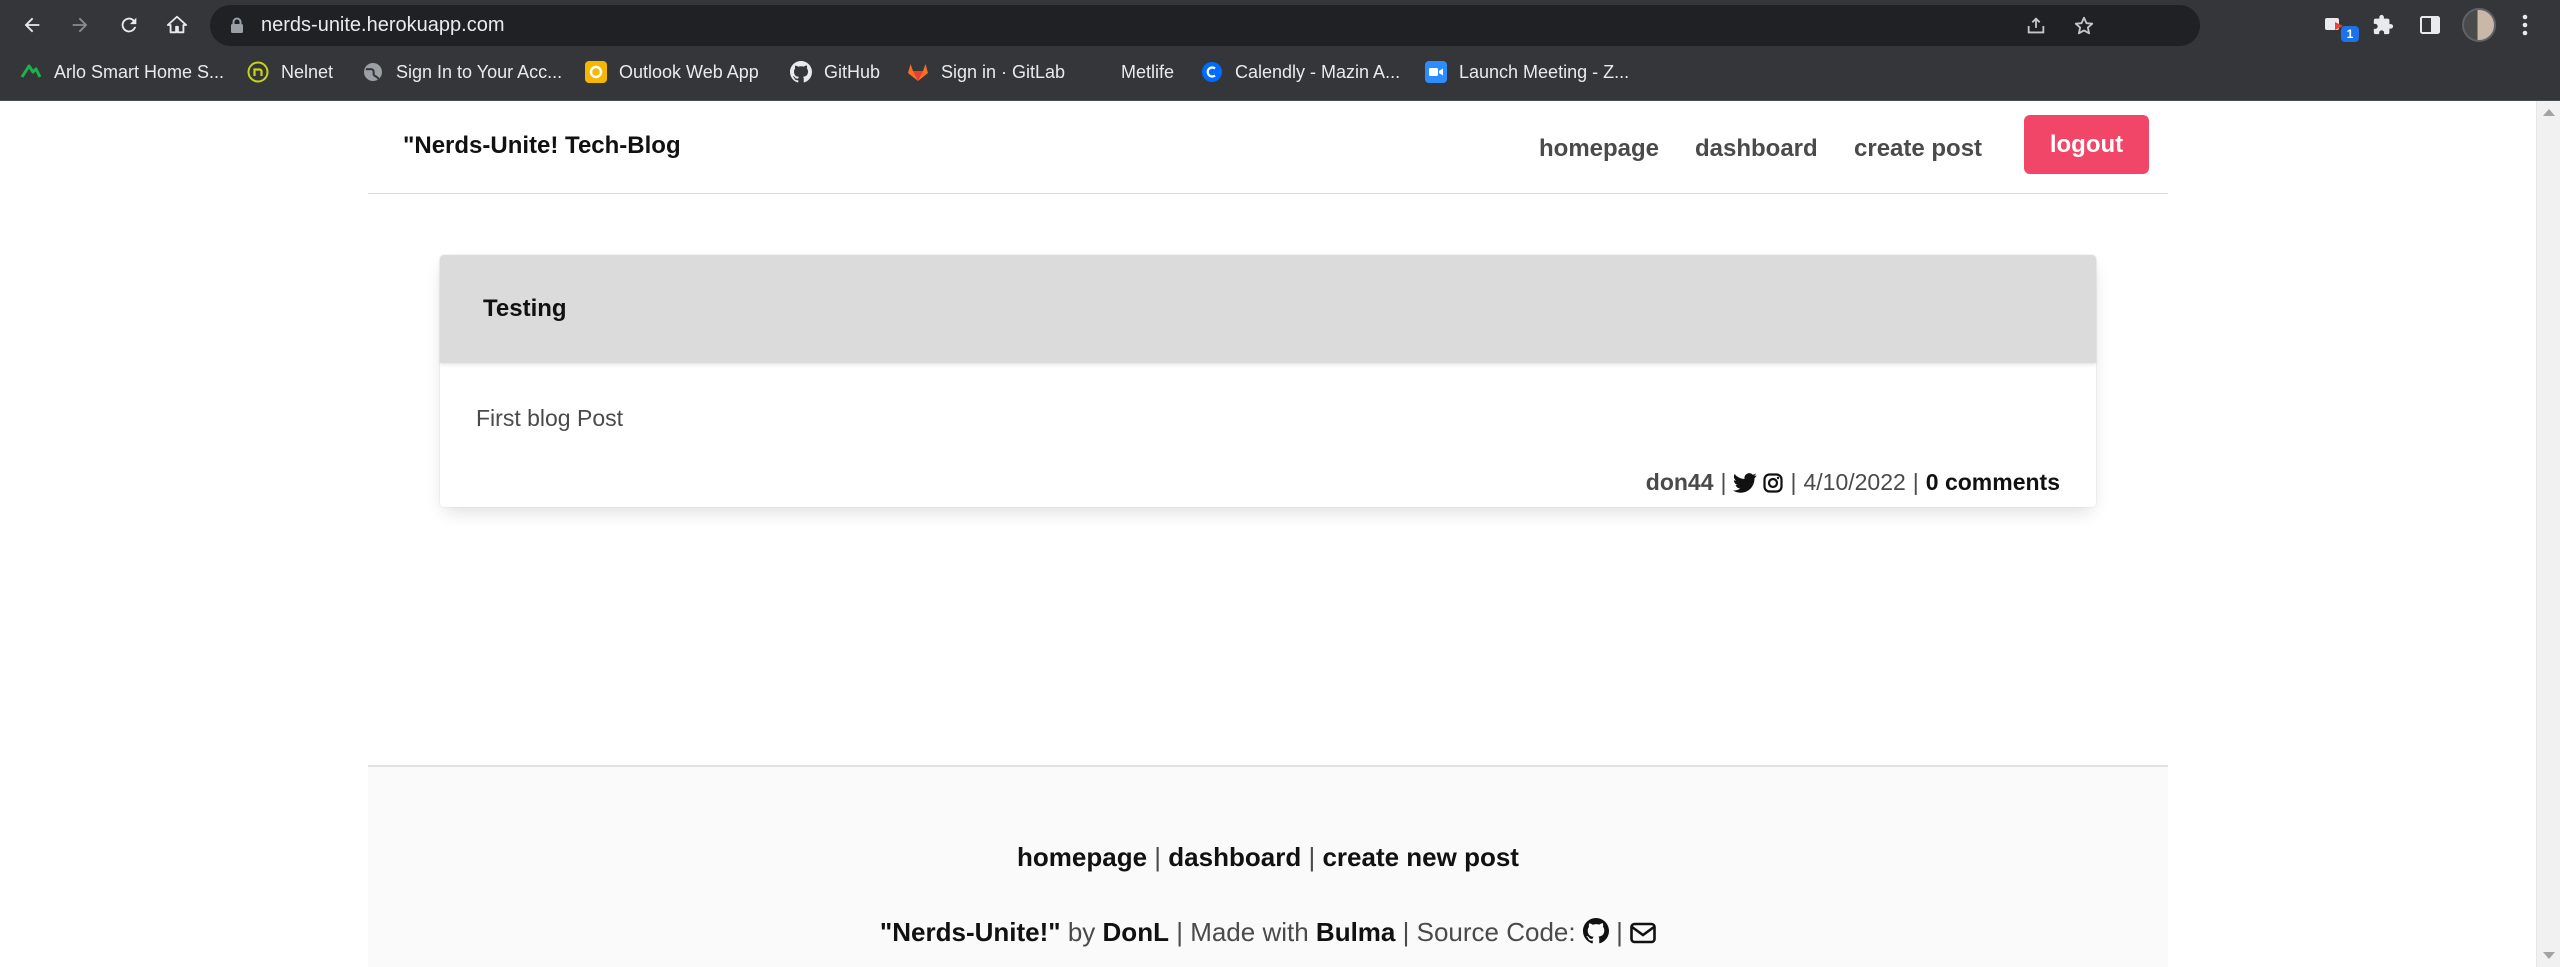 The height and width of the screenshot is (967, 2560). I want to click on footer-homepage-link: homepage, so click(1082, 857).